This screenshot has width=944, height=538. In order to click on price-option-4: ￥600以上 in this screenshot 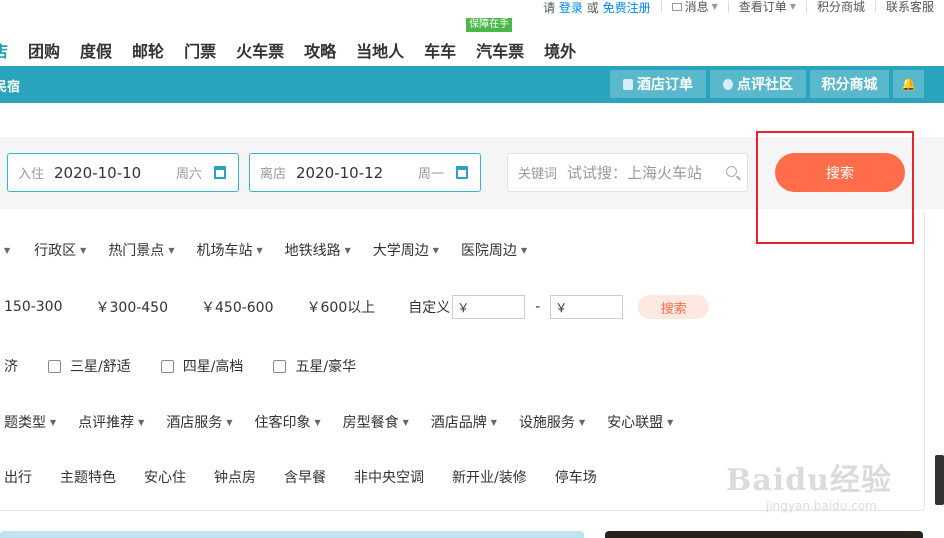, I will do `click(341, 307)`.